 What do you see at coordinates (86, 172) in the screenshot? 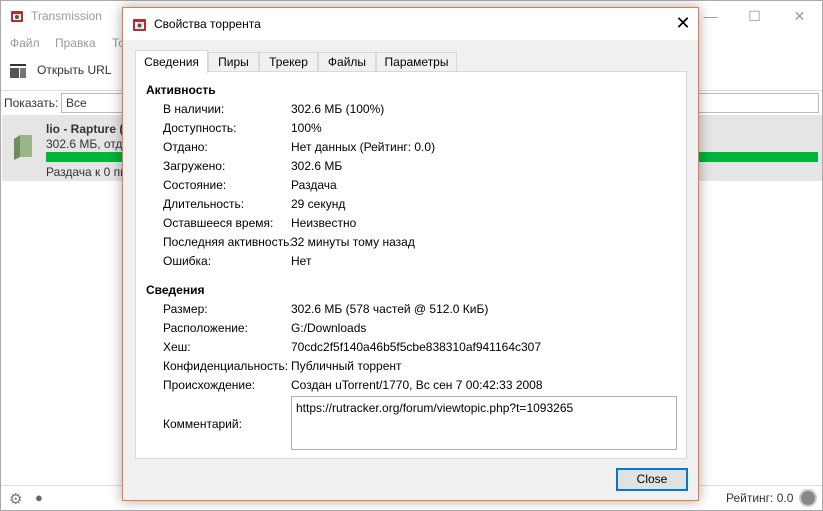
I see `torrent-status: Раздача к 0 пи` at bounding box center [86, 172].